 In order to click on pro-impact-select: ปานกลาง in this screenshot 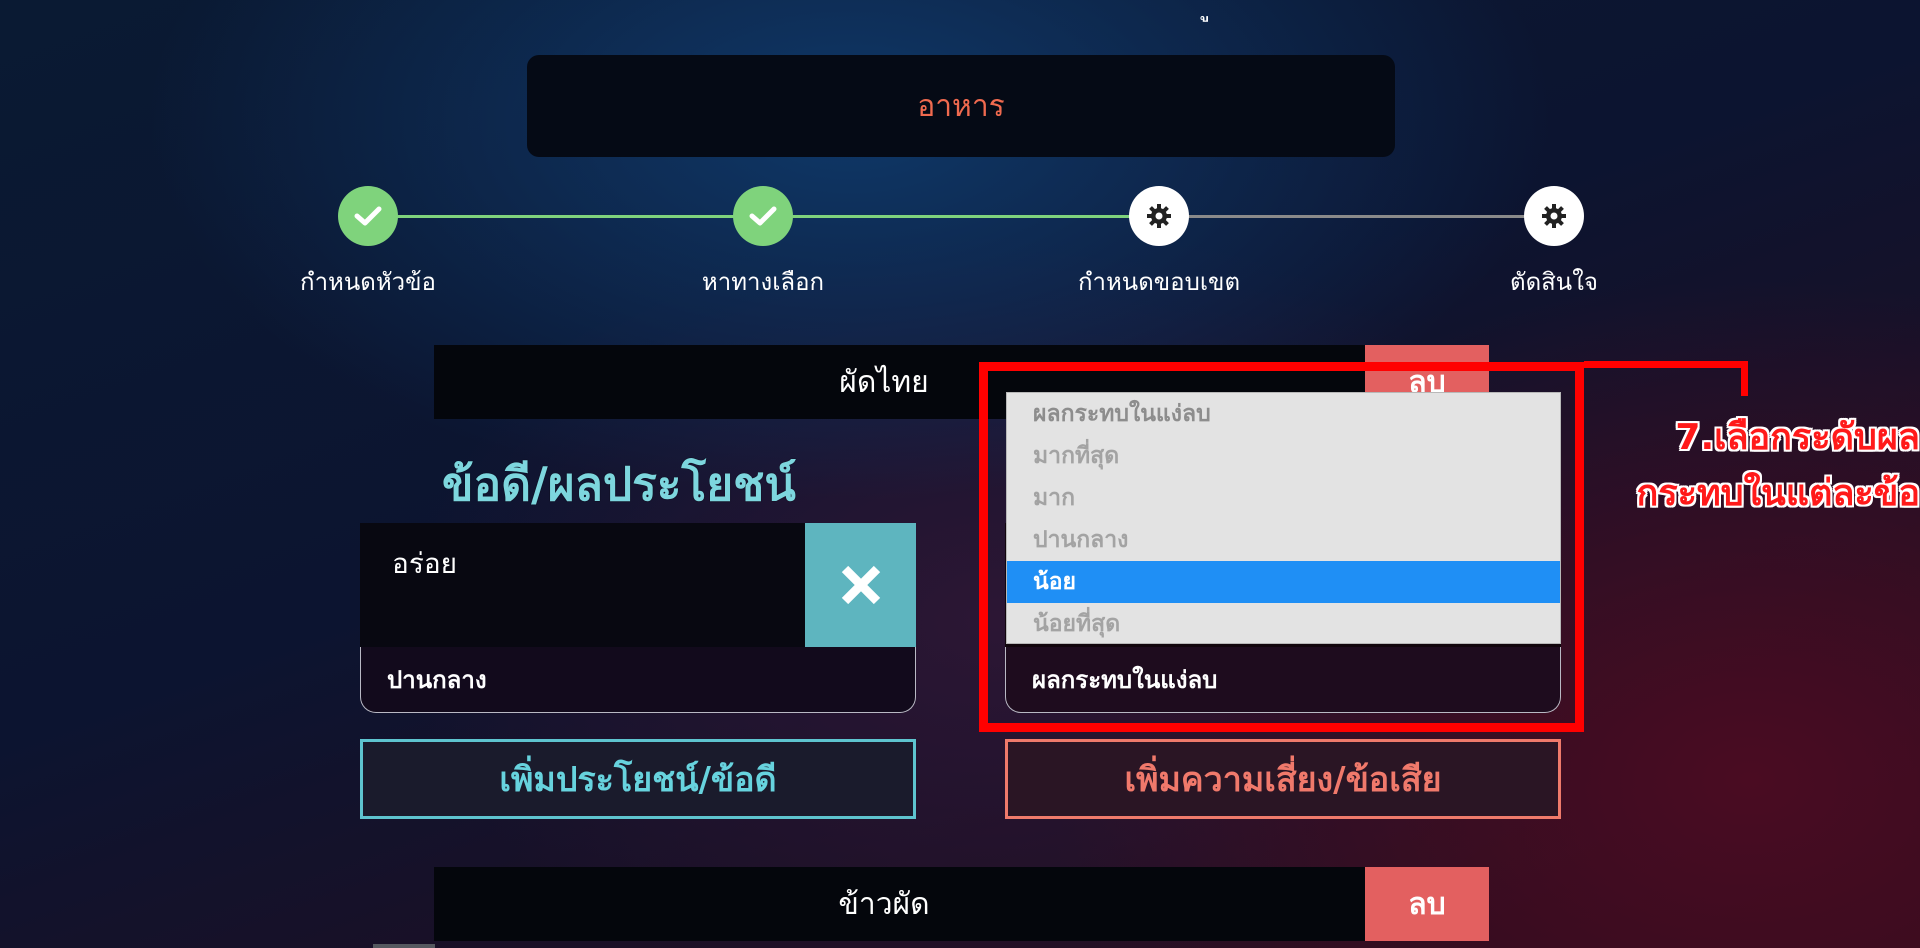, I will do `click(638, 680)`.